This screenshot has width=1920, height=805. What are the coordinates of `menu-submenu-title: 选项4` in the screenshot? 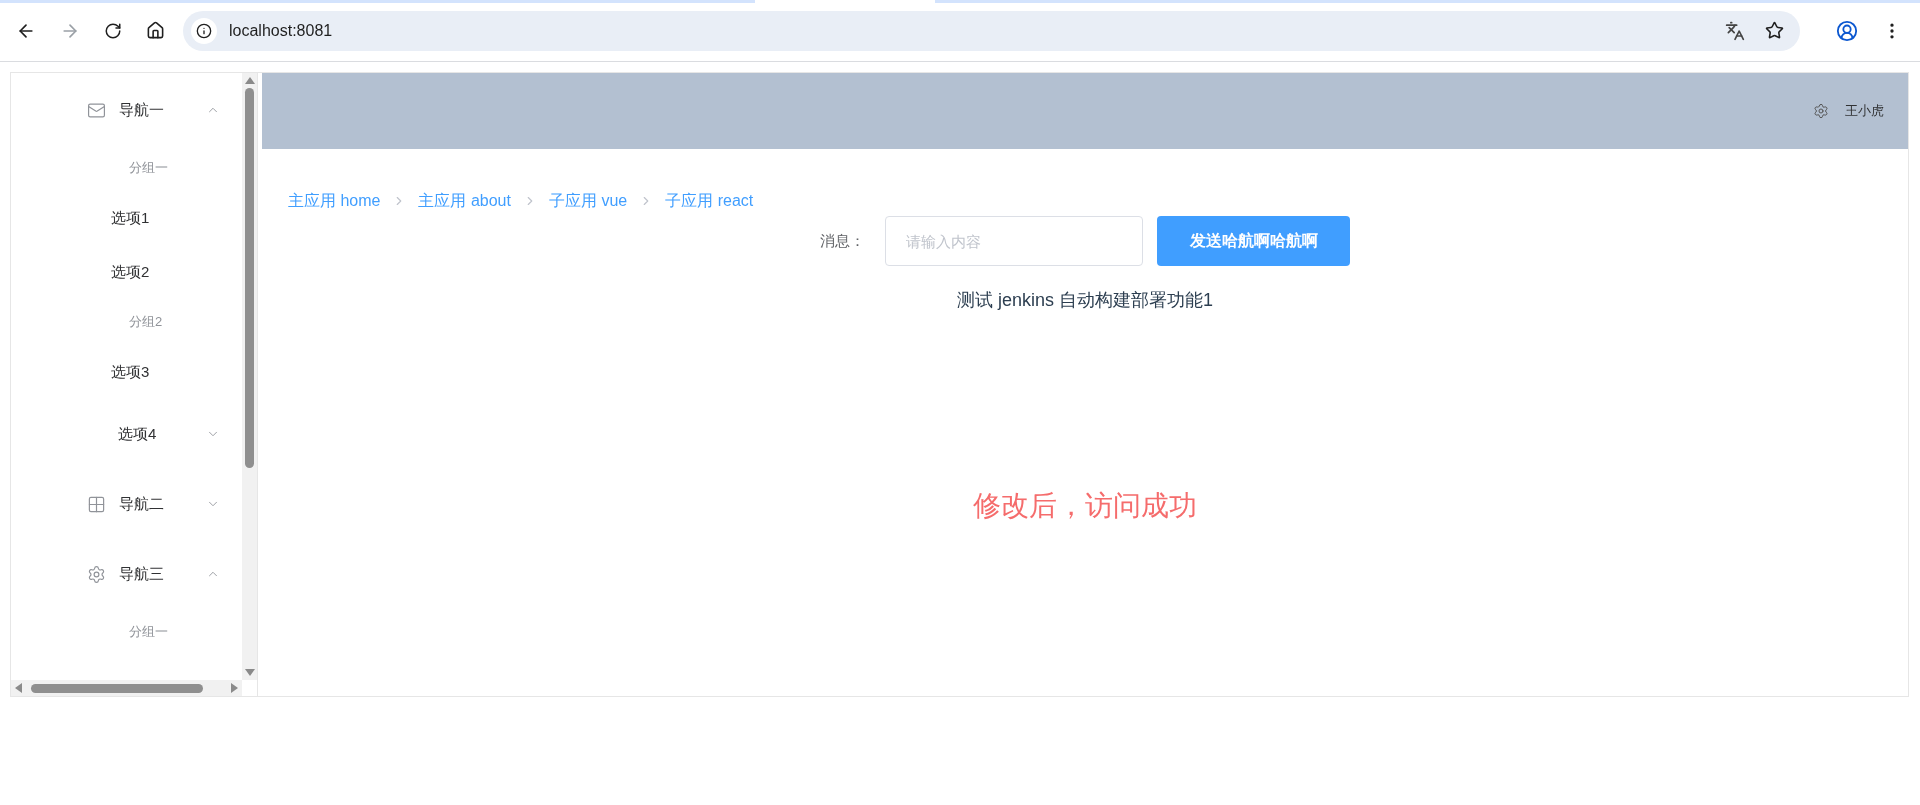 It's located at (126, 434).